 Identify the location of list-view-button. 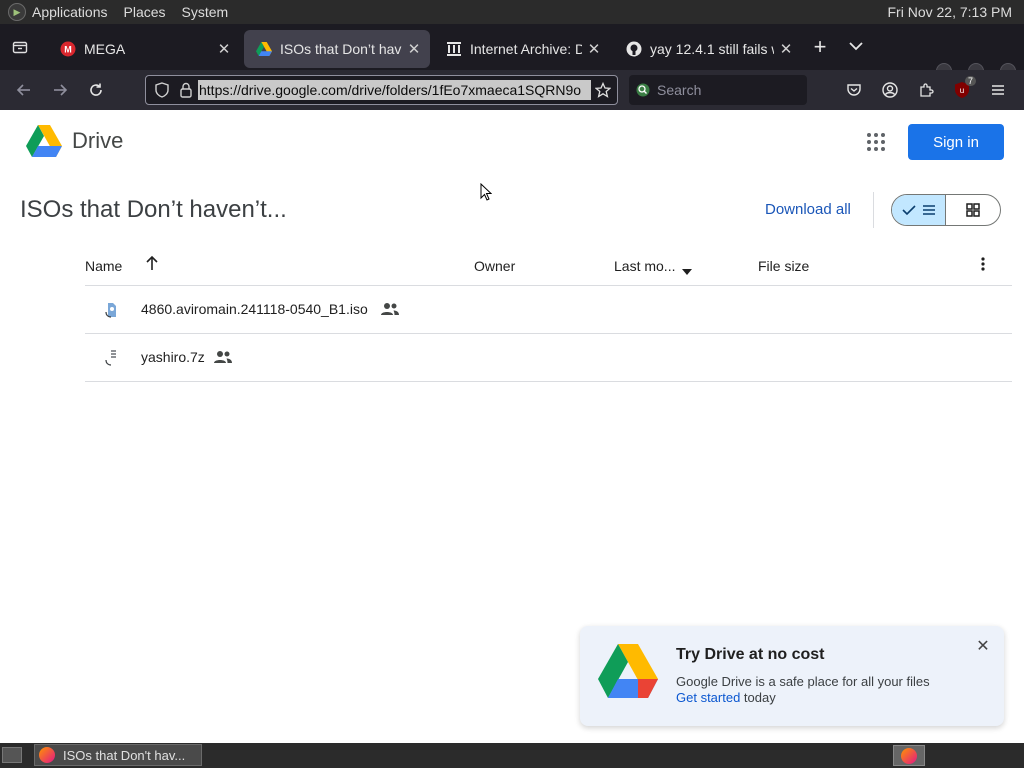
(919, 210).